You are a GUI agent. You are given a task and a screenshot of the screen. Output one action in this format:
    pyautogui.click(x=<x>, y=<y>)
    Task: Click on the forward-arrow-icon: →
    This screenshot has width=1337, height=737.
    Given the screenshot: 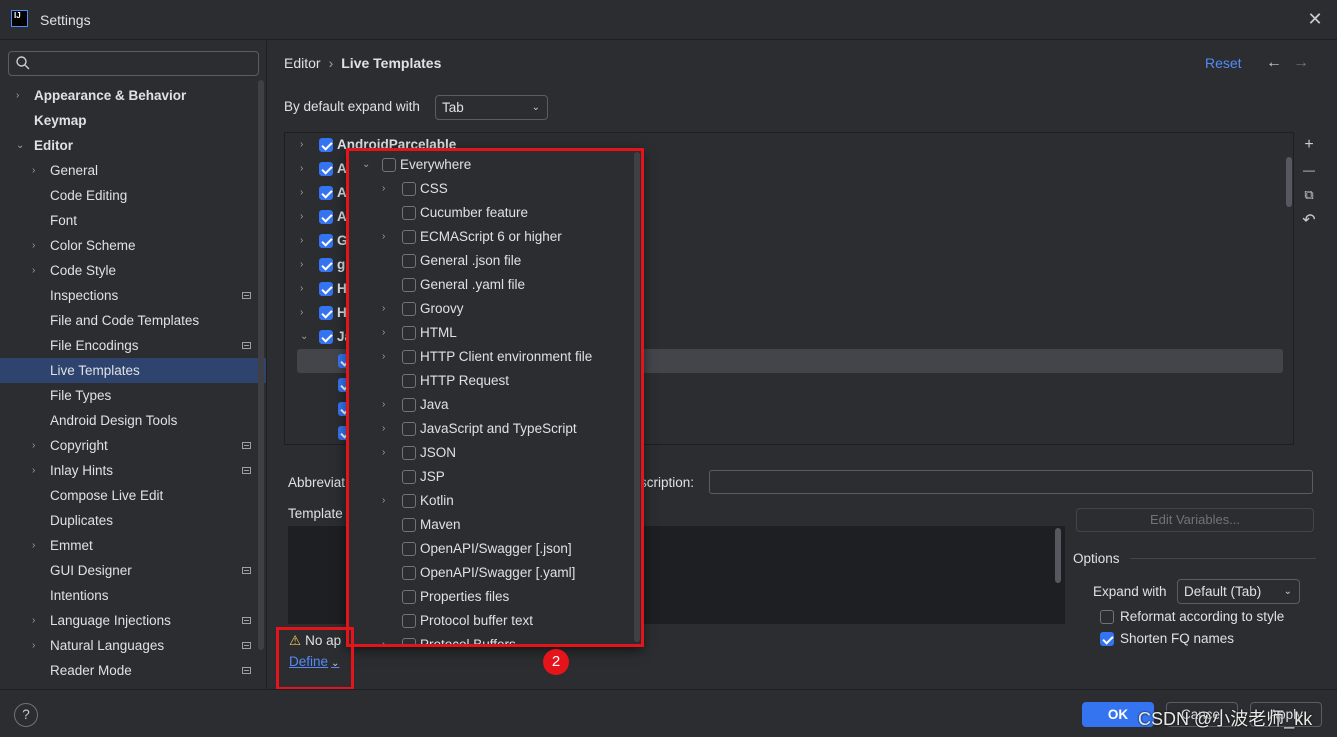 What is the action you would take?
    pyautogui.click(x=1301, y=63)
    